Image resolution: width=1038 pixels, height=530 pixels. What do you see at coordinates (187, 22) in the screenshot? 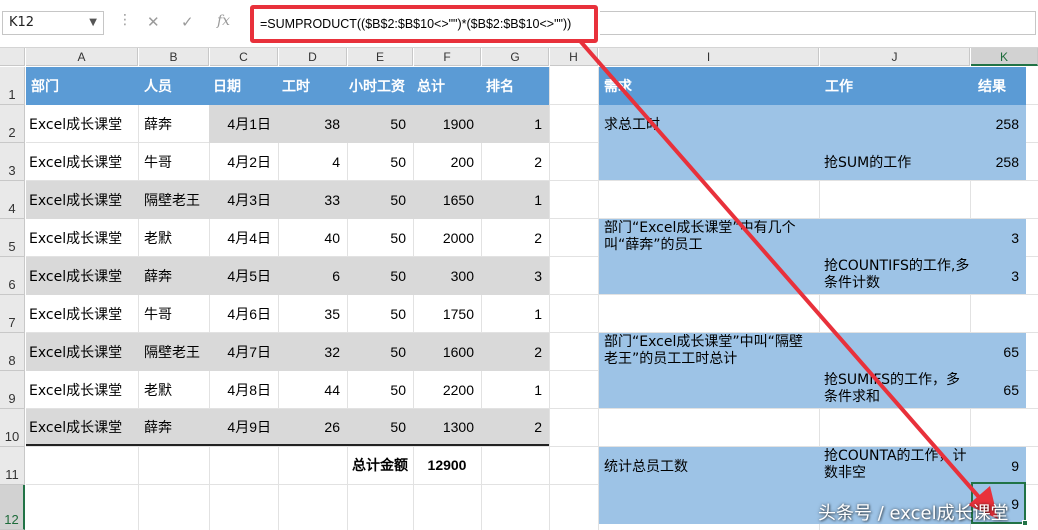
I see `enter-icon: ✓` at bounding box center [187, 22].